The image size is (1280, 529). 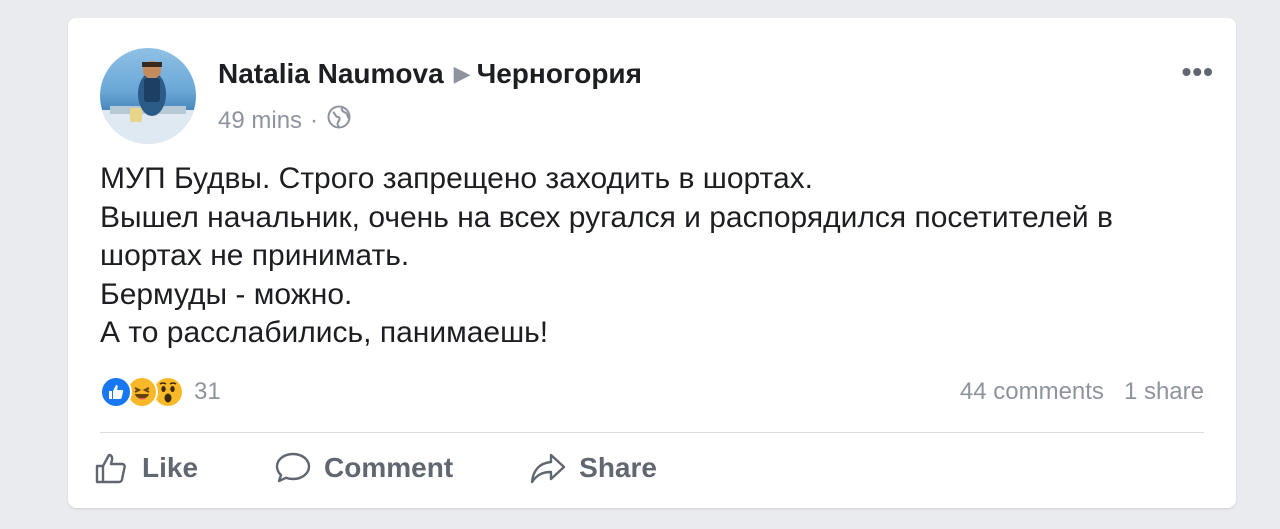 What do you see at coordinates (226, 294) in the screenshot?
I see `post-line: Бермуды - можно.` at bounding box center [226, 294].